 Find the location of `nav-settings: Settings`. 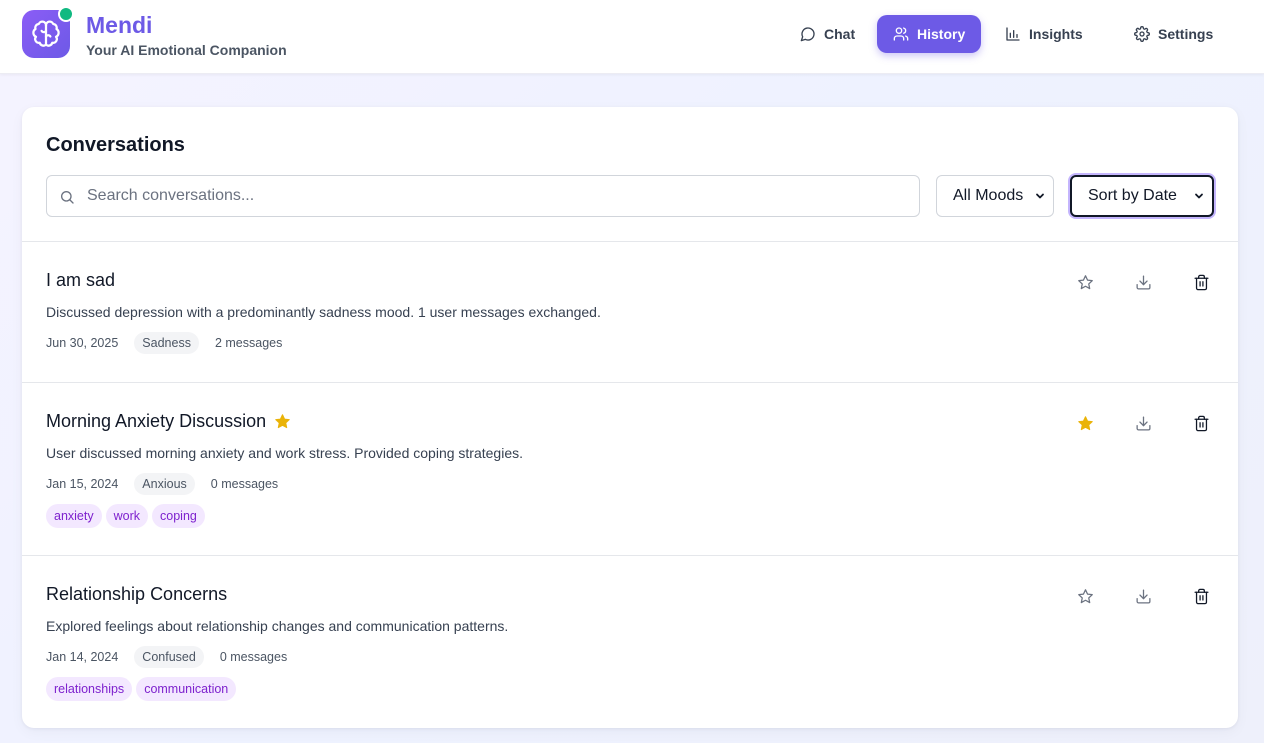

nav-settings: Settings is located at coordinates (1173, 34).